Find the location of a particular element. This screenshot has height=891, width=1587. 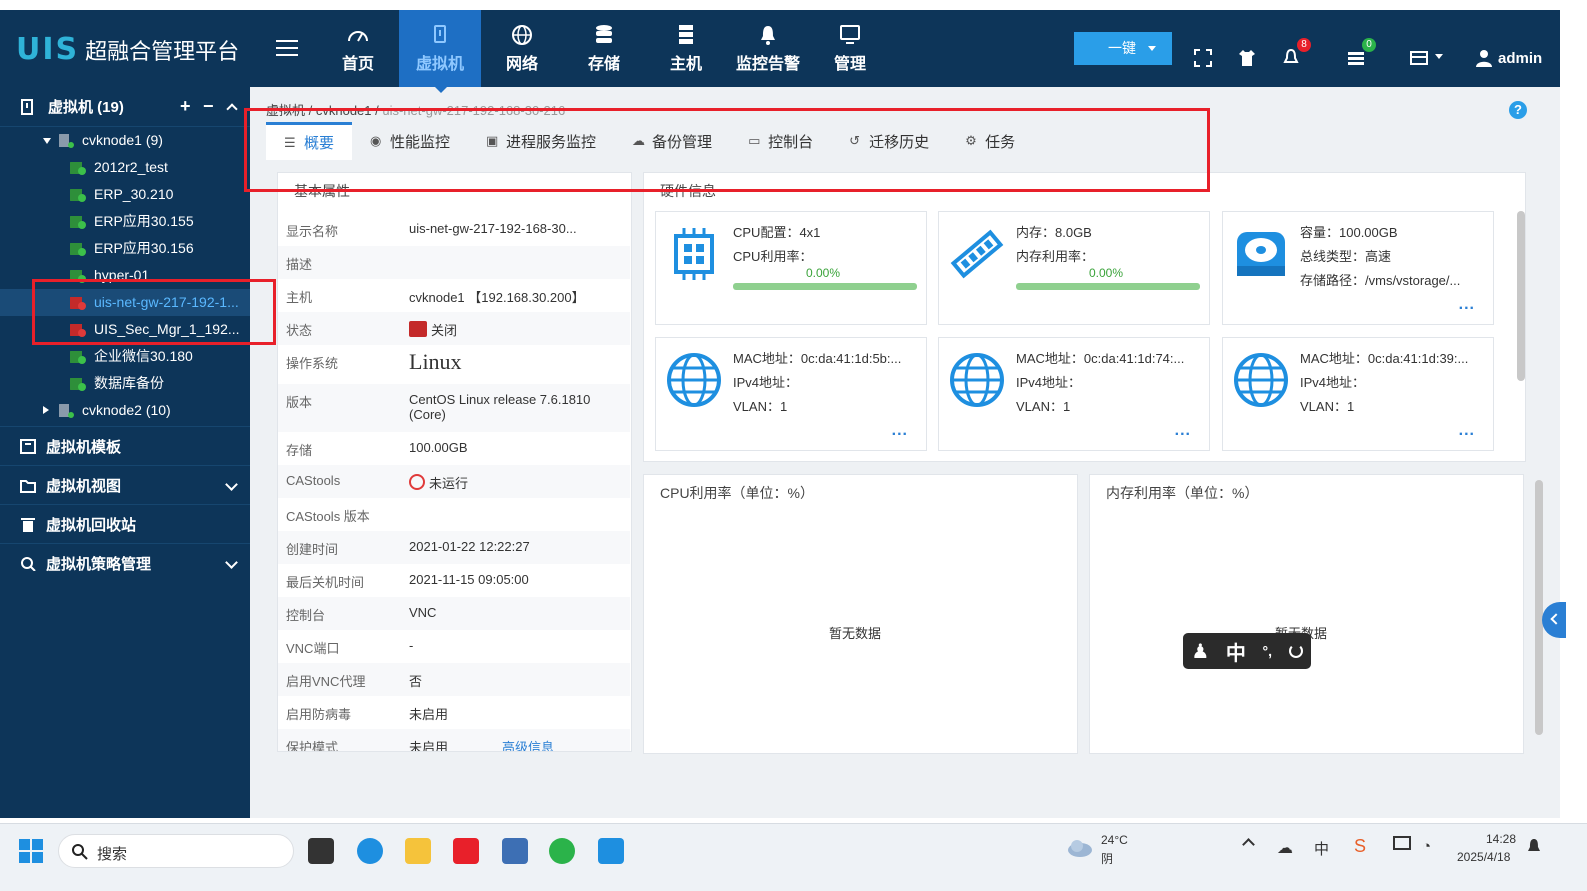

vm-tree-item: ERP应用30.155 is located at coordinates (125, 221).